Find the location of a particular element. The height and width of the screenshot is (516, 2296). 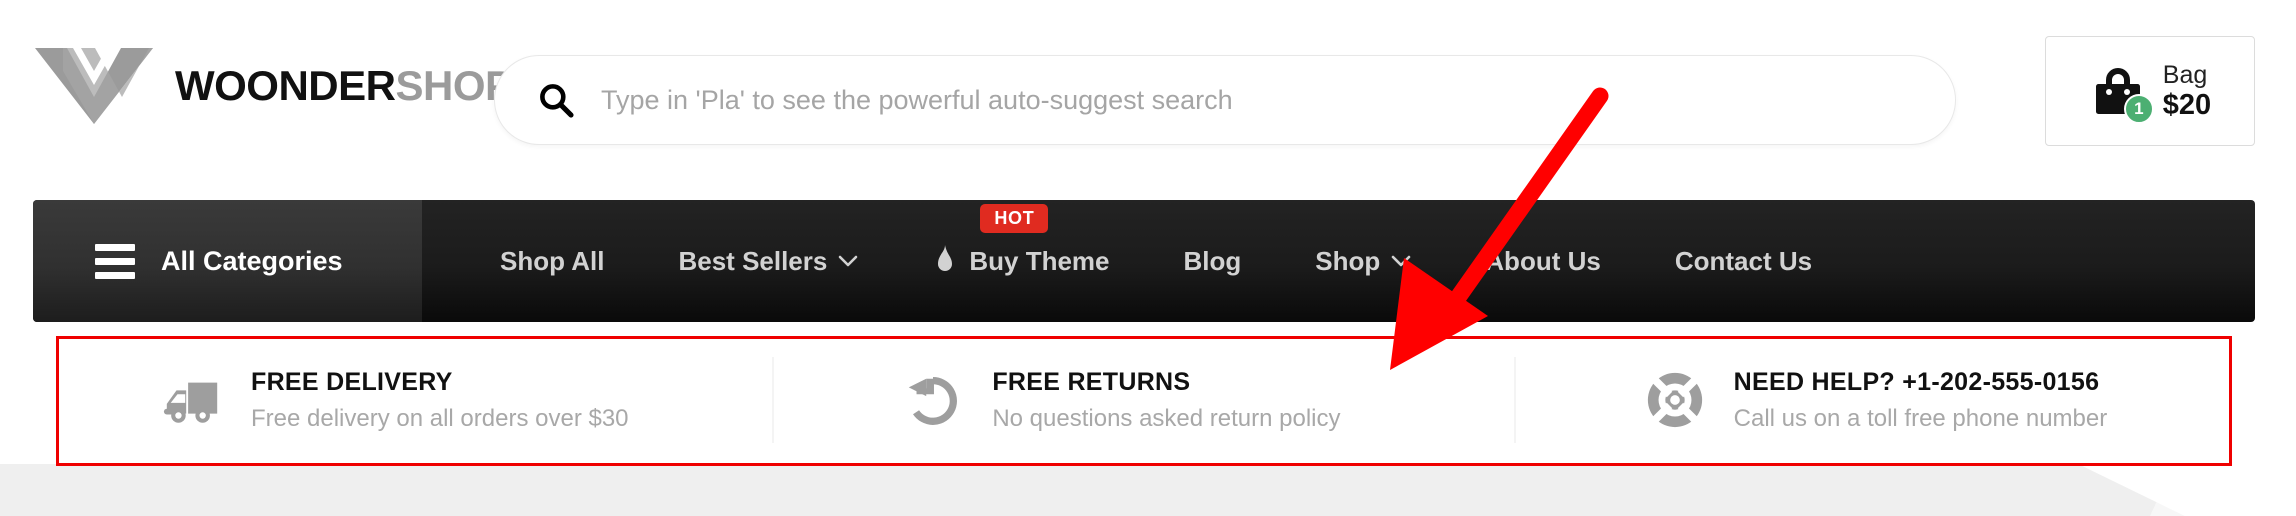

search-input is located at coordinates (1263, 100).